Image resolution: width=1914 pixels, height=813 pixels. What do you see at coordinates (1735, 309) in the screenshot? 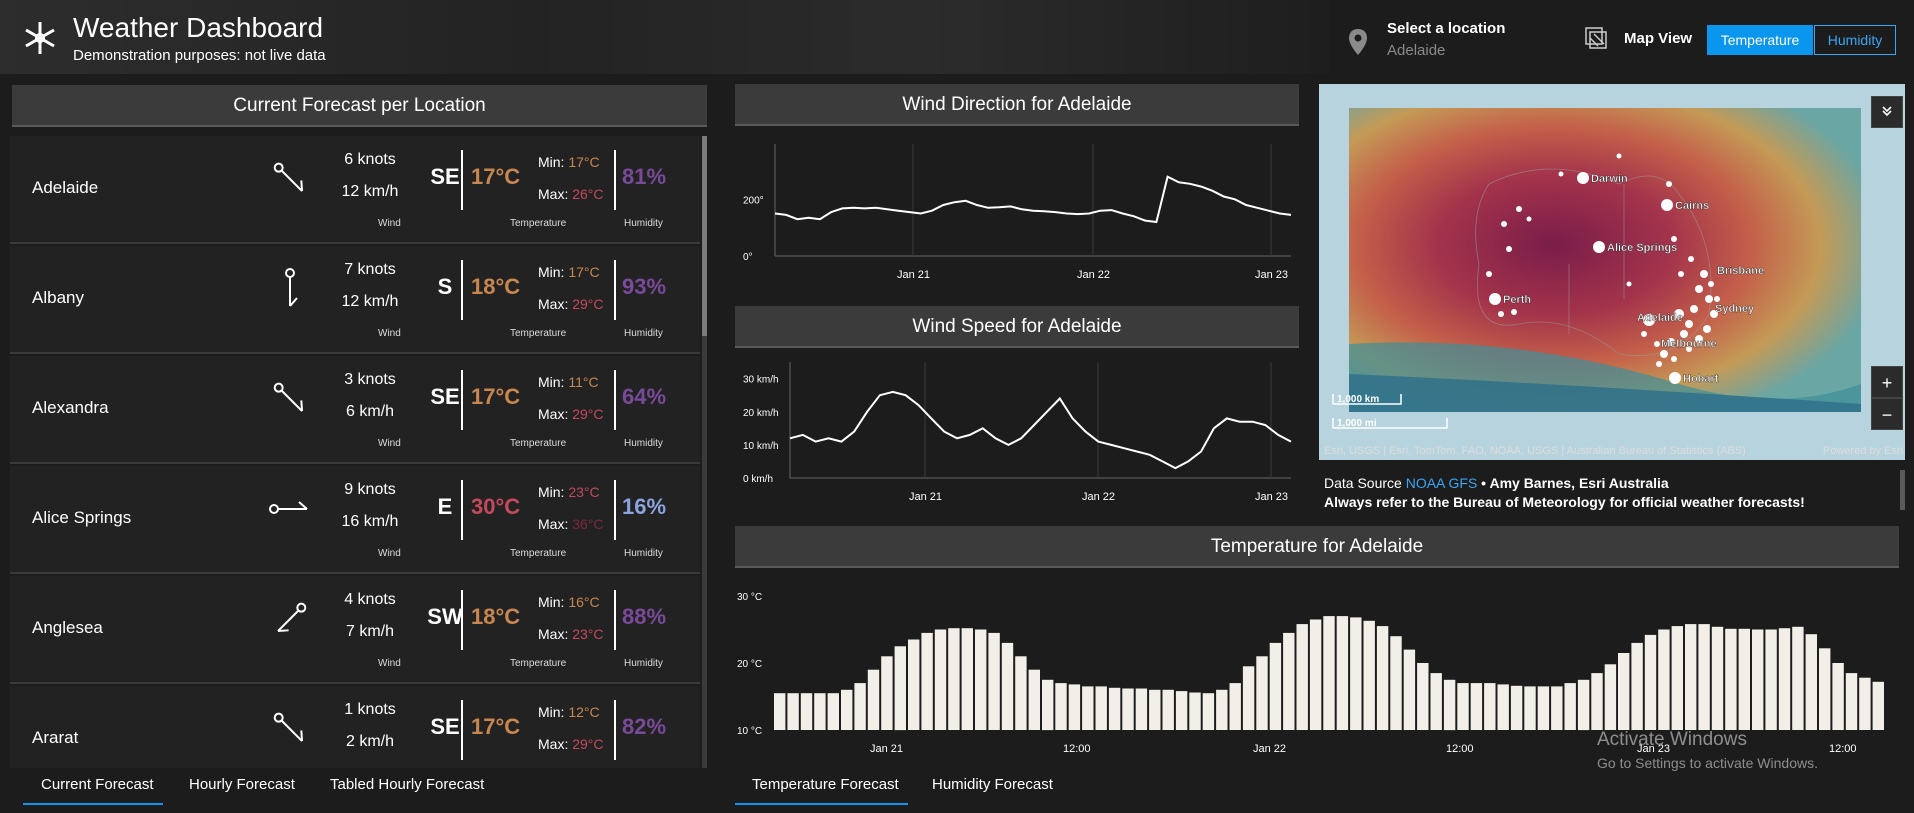
I see `svg-text: Sydney` at bounding box center [1735, 309].